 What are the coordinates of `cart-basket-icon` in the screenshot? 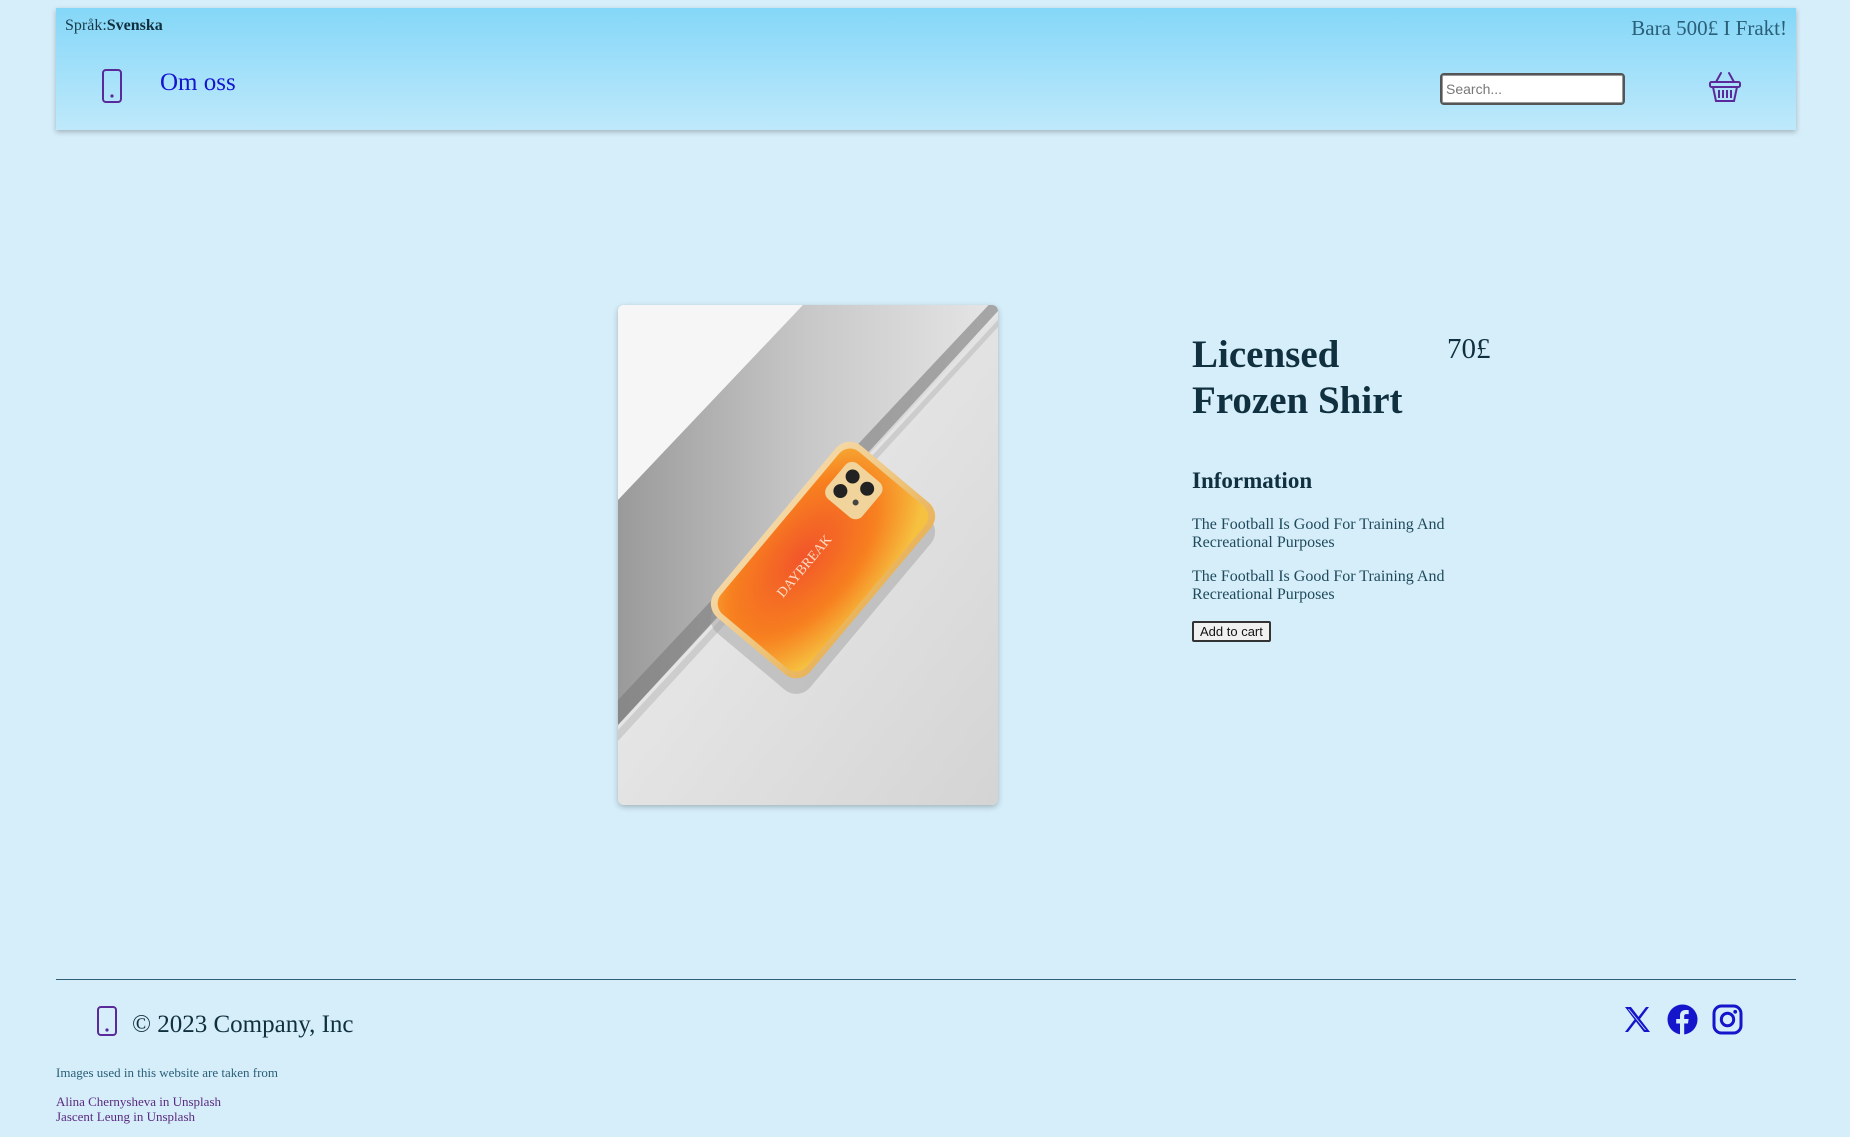 It's located at (1725, 87).